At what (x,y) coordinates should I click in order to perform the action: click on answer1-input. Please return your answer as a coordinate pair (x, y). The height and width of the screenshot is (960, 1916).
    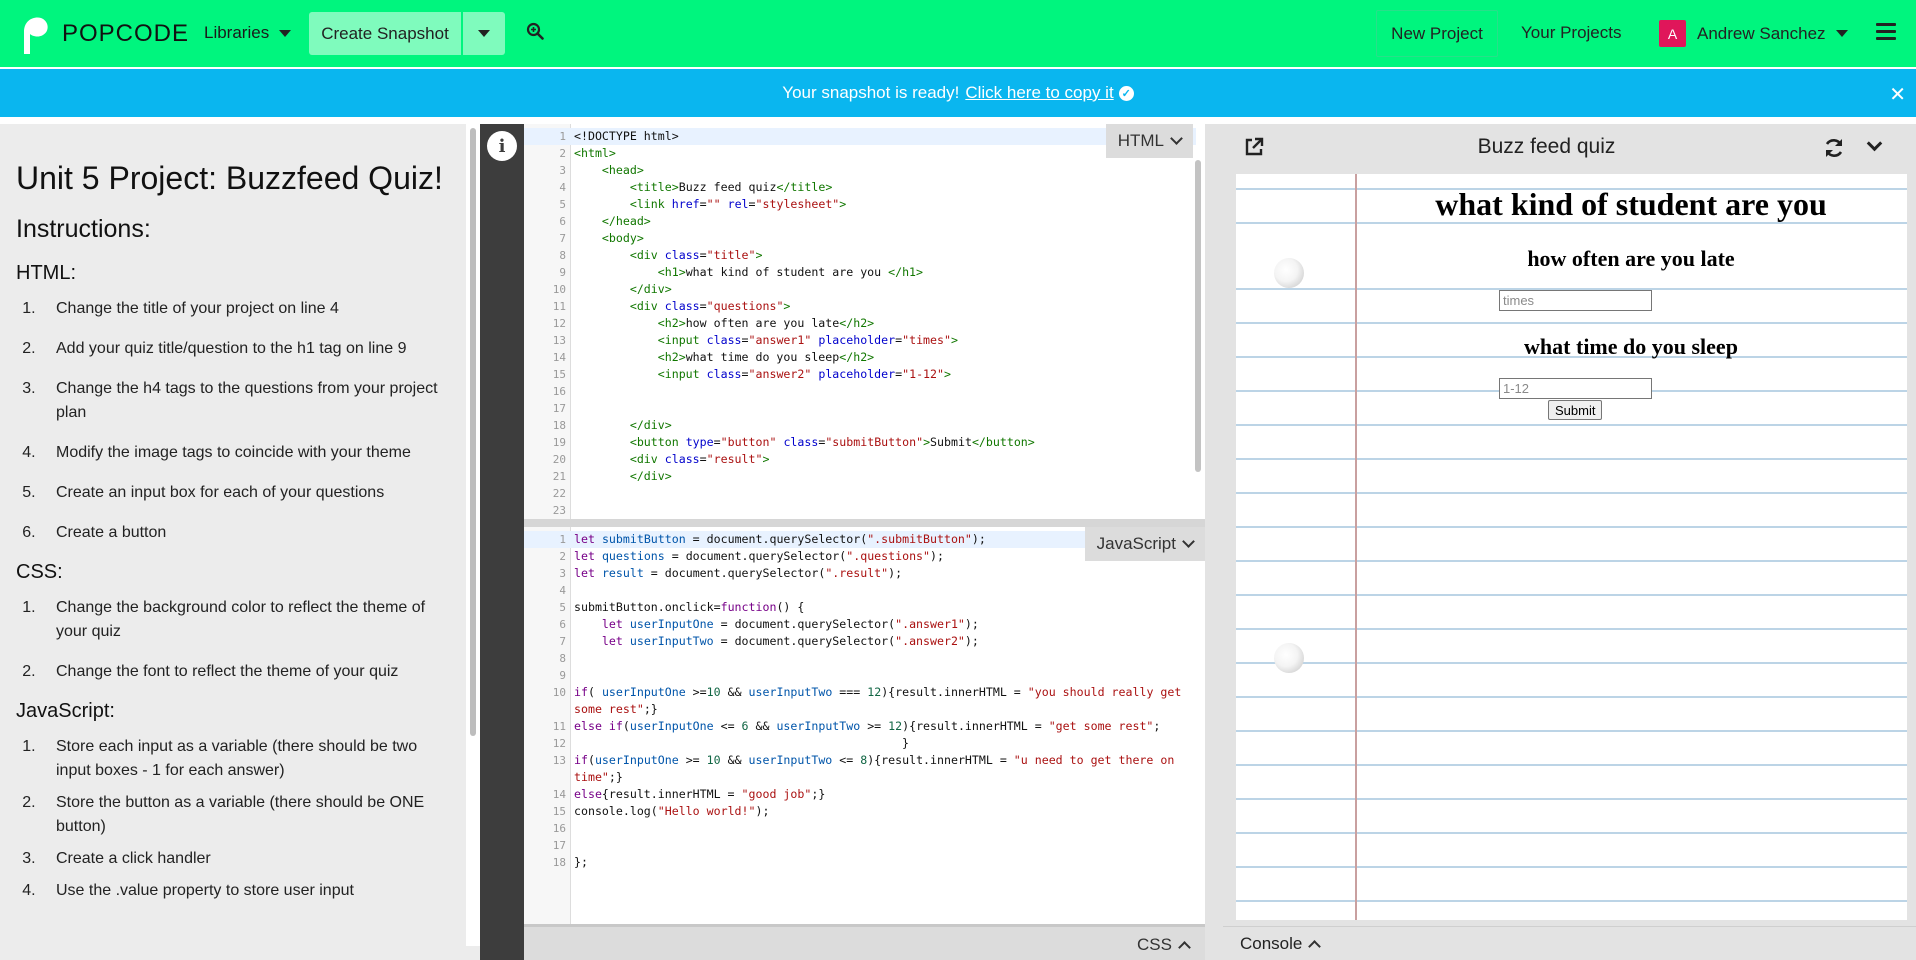
    Looking at the image, I should click on (1575, 300).